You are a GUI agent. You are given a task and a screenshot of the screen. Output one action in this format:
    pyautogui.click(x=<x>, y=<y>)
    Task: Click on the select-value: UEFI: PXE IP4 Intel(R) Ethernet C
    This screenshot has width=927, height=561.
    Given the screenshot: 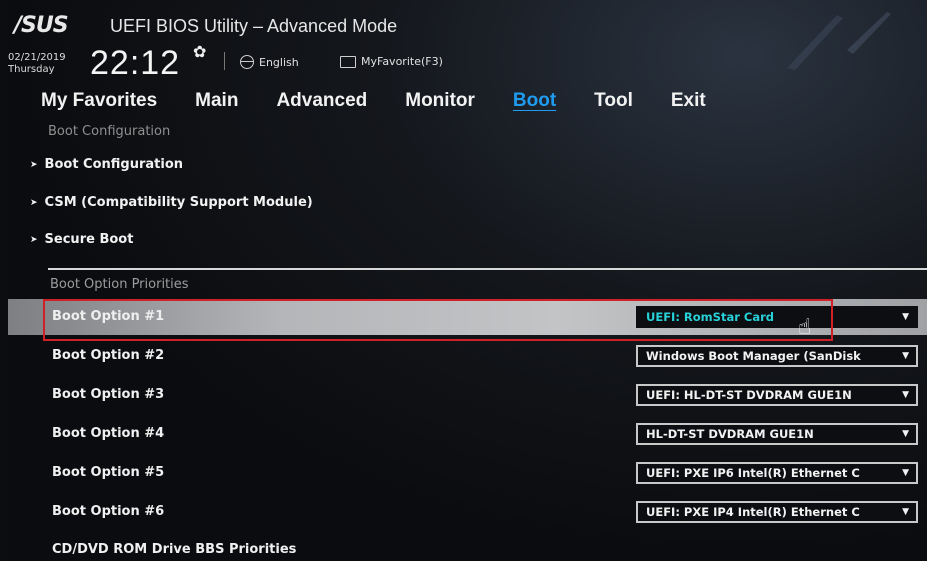 What is the action you would take?
    pyautogui.click(x=753, y=512)
    